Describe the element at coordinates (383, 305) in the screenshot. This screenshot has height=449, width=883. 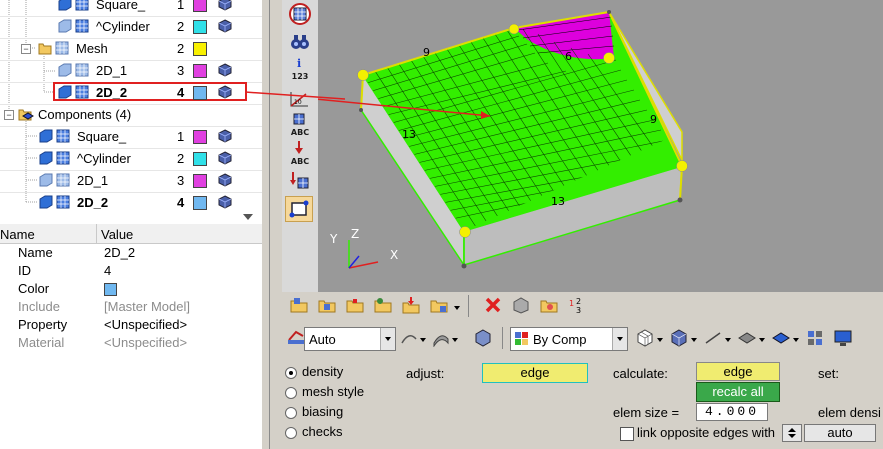
I see `folder-config-icon` at that location.